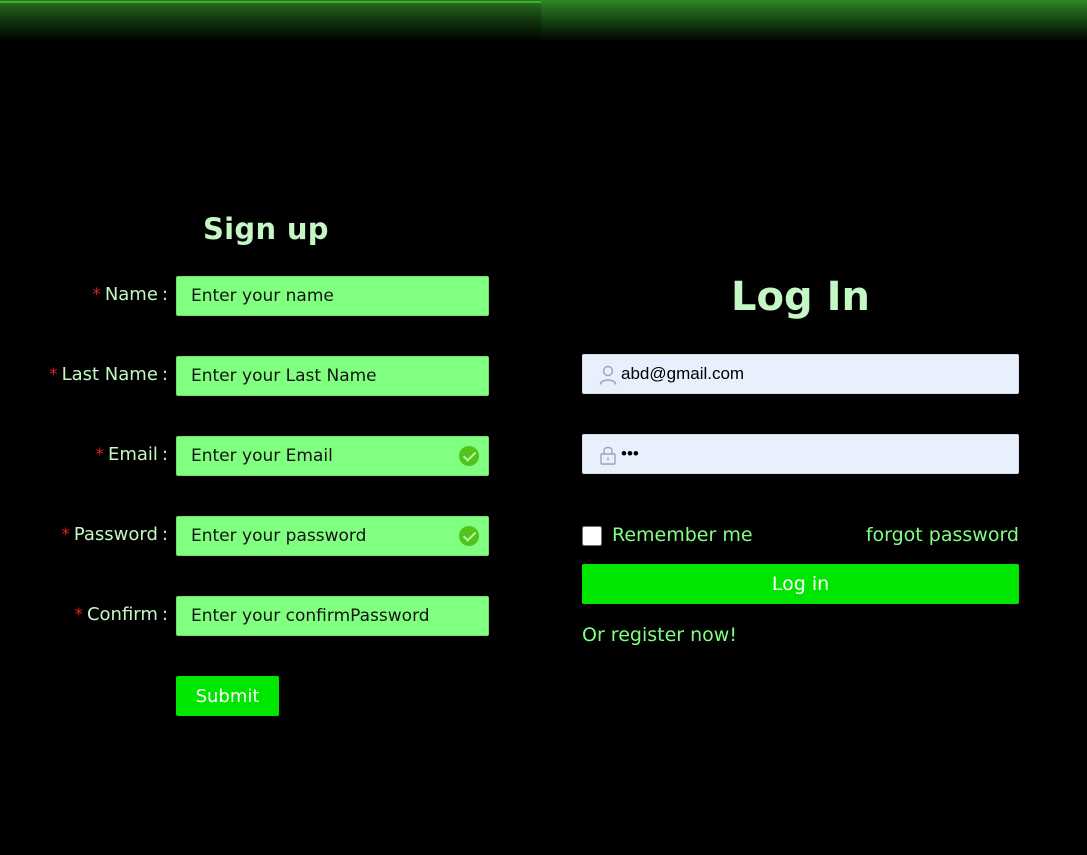  I want to click on remember-me-label: Remember me, so click(682, 535).